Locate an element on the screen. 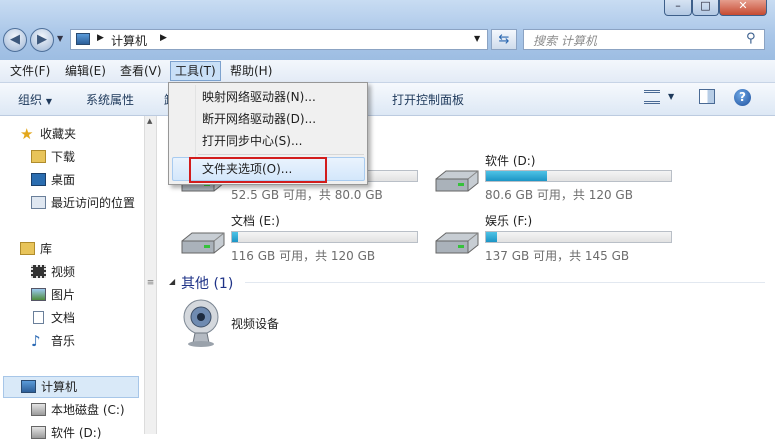  nav-label: 计算机 is located at coordinates (59, 387).